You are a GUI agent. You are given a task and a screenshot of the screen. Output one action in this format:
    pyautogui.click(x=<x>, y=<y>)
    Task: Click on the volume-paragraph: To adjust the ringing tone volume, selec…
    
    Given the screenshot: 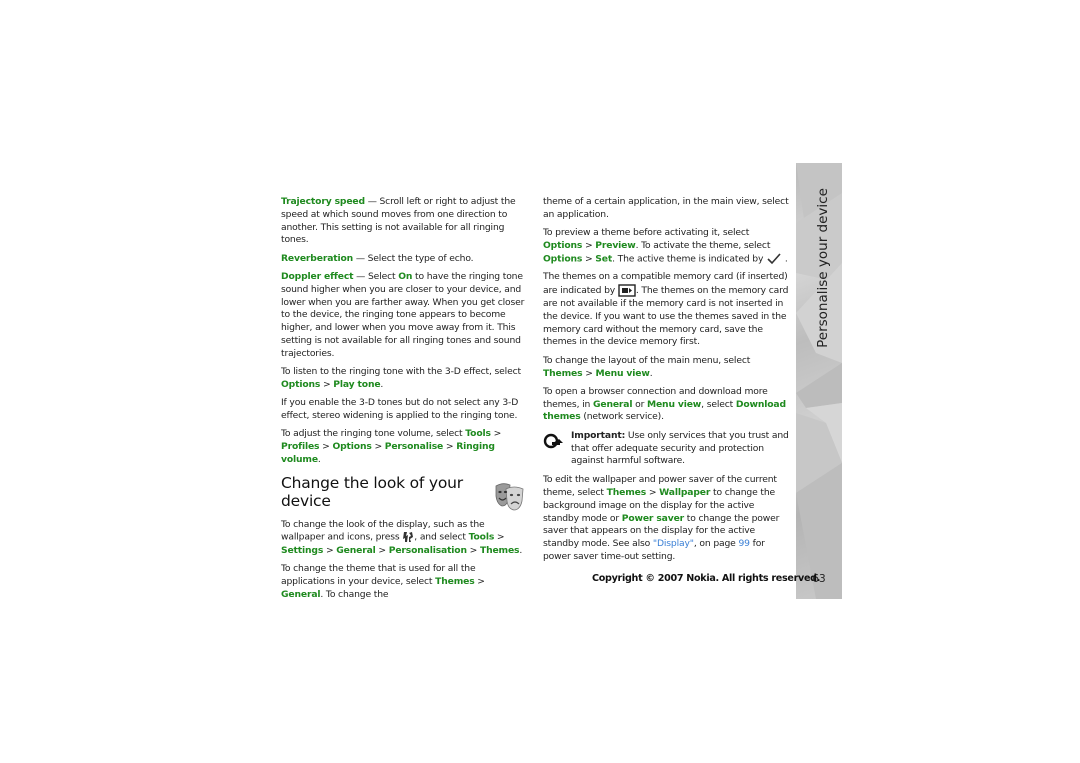 What is the action you would take?
    pyautogui.click(x=391, y=446)
    